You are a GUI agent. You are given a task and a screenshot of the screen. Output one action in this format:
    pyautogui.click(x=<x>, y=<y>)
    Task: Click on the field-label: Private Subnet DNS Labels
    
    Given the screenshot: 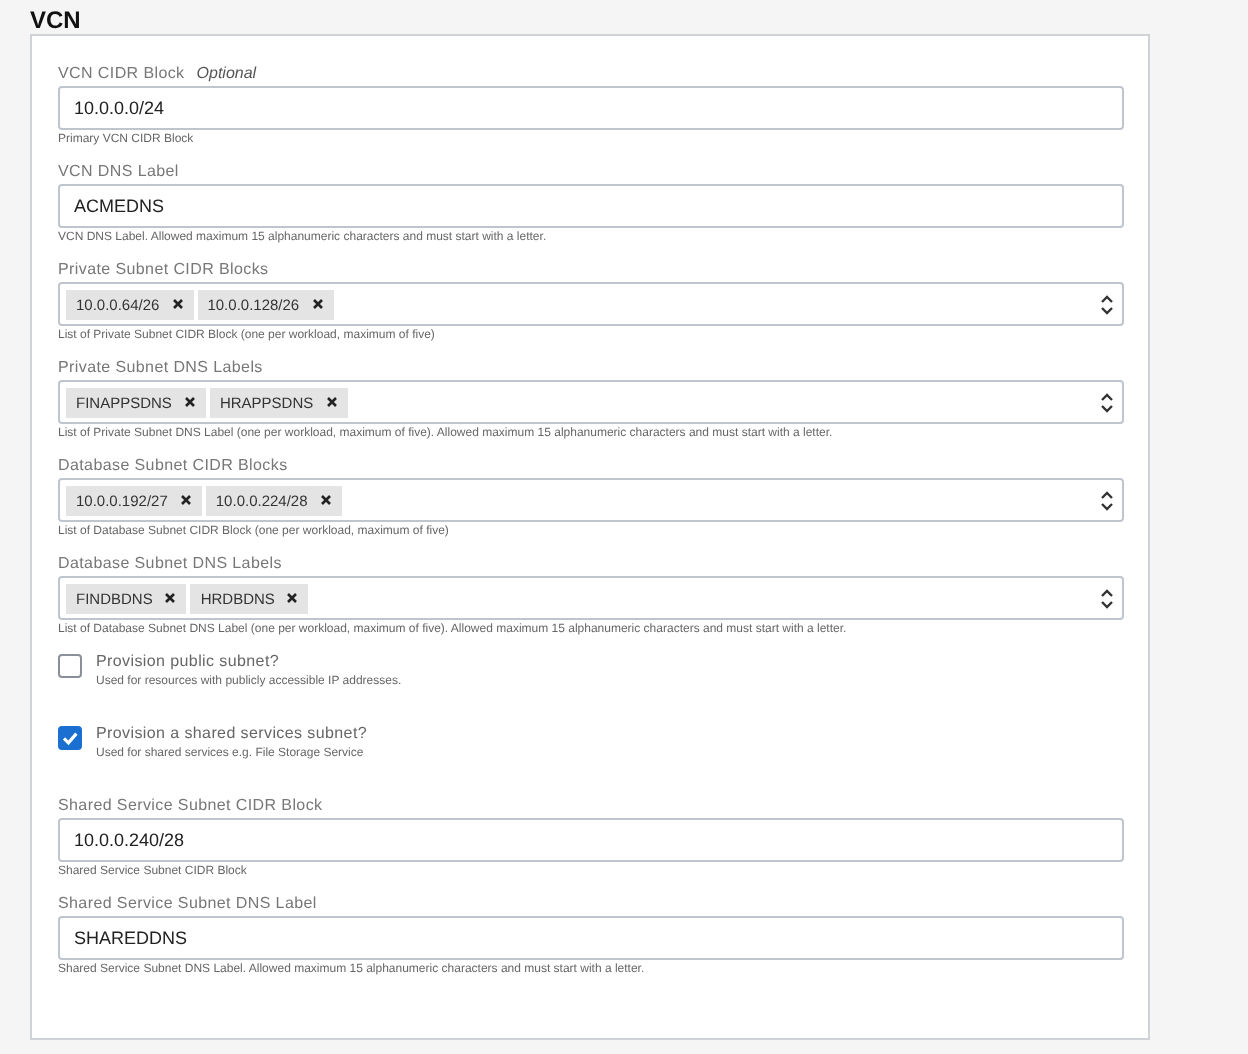 What is the action you would take?
    pyautogui.click(x=160, y=367)
    